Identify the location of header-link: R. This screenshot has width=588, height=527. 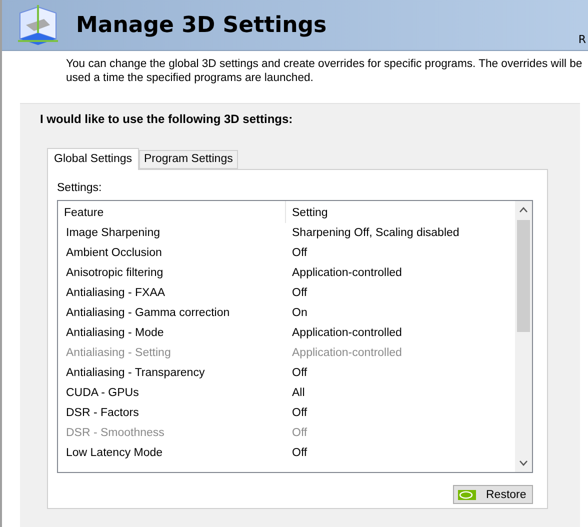
(582, 39).